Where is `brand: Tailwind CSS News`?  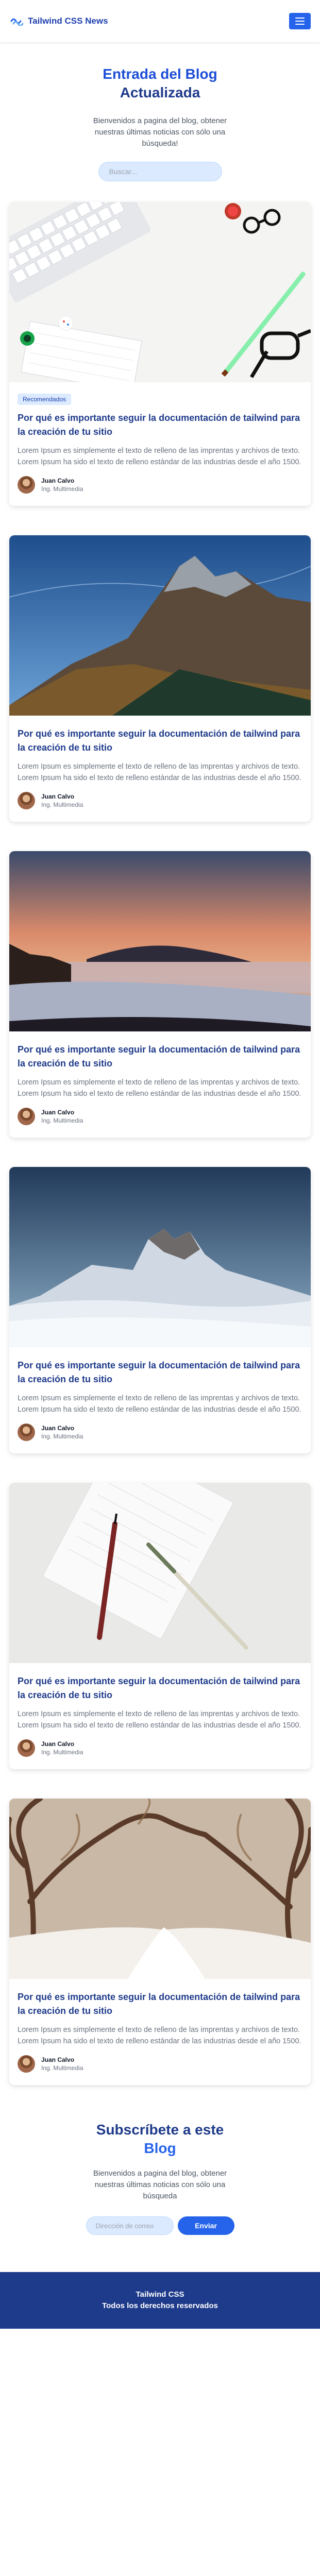
brand: Tailwind CSS News is located at coordinates (59, 21).